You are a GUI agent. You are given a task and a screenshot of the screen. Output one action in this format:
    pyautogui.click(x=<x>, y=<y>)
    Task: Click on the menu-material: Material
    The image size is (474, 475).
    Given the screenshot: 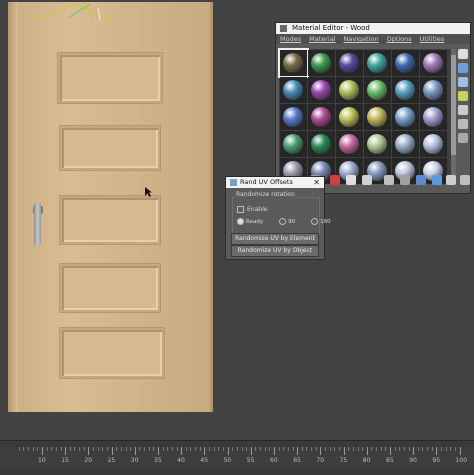 What is the action you would take?
    pyautogui.click(x=322, y=39)
    